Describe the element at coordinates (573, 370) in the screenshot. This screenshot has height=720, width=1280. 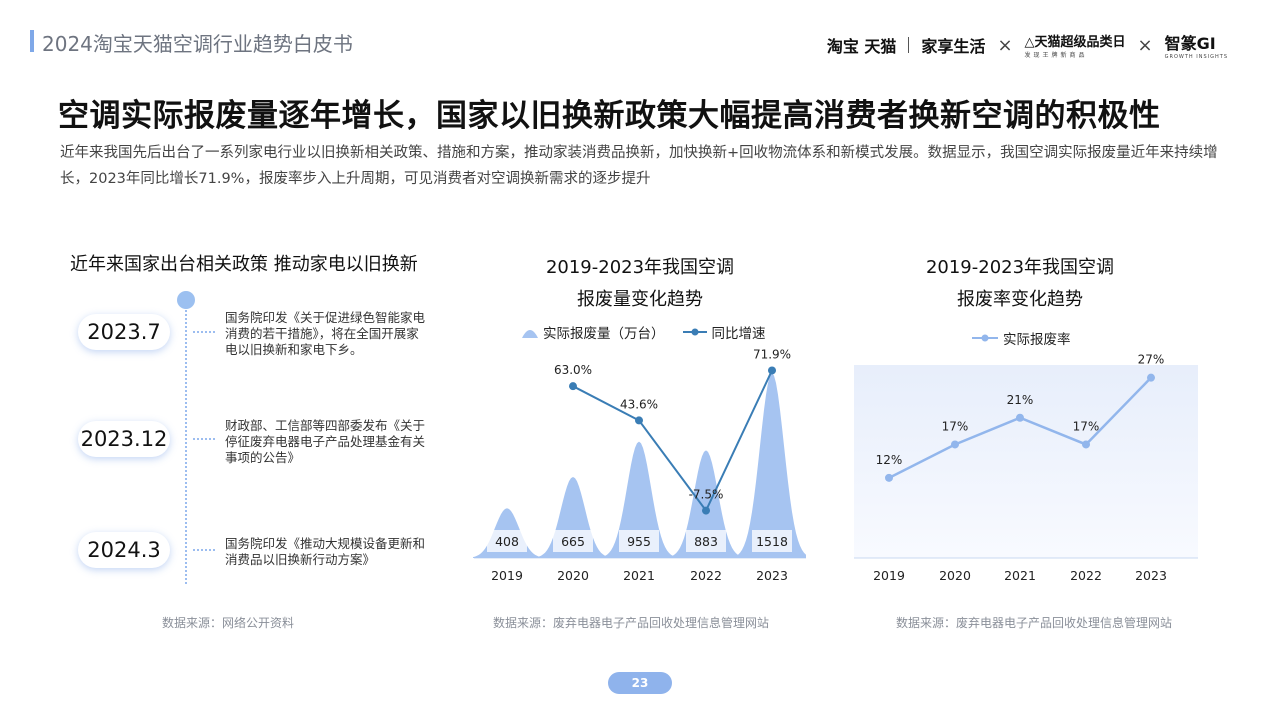
I see `growth-data-label: 63.0%` at that location.